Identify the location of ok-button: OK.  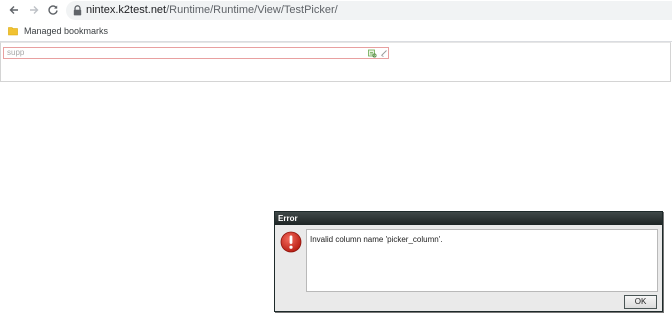
(640, 302).